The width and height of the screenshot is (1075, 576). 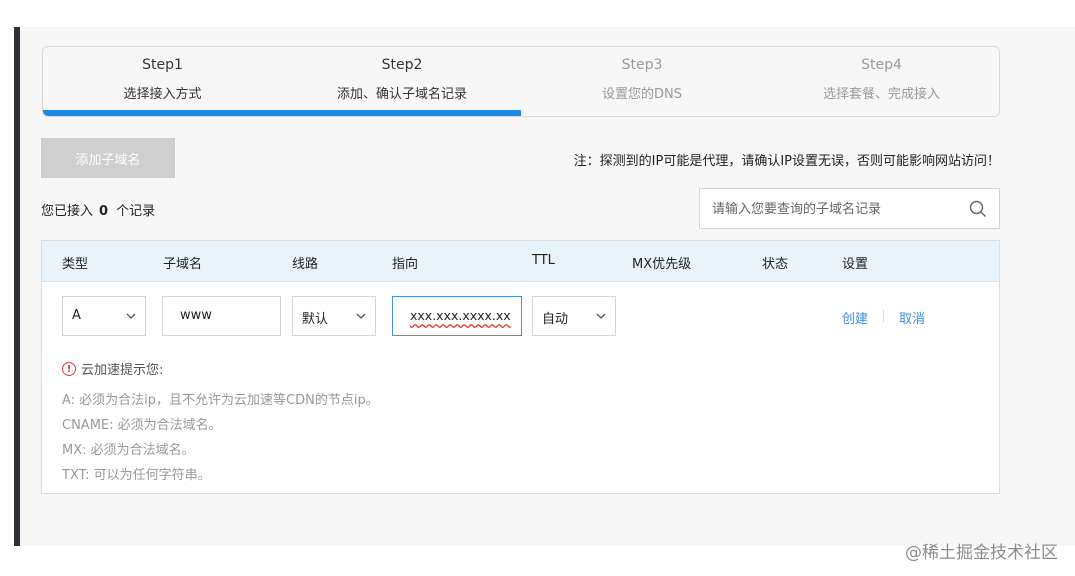 What do you see at coordinates (402, 65) in the screenshot?
I see `step-number: Step2` at bounding box center [402, 65].